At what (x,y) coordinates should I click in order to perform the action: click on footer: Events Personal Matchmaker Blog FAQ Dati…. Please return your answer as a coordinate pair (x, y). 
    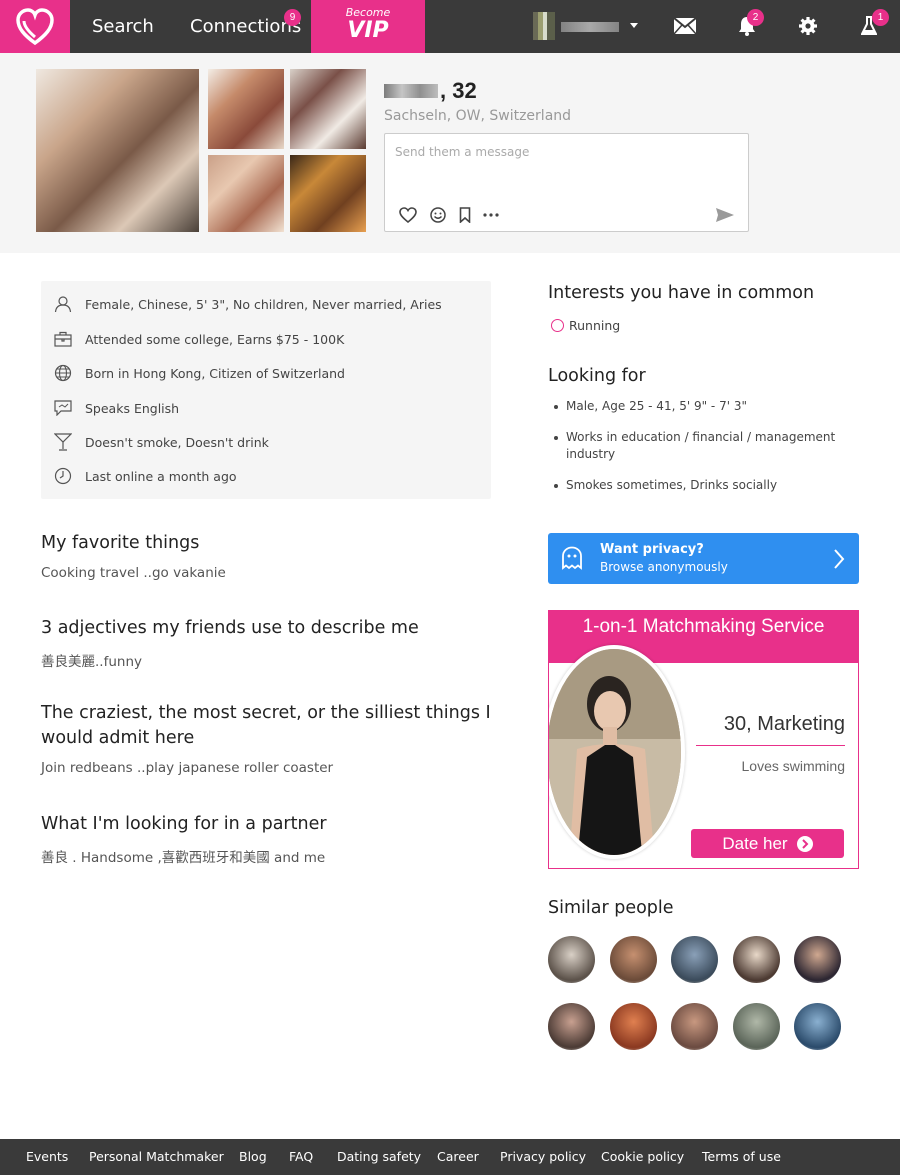
    Looking at the image, I should click on (450, 1157).